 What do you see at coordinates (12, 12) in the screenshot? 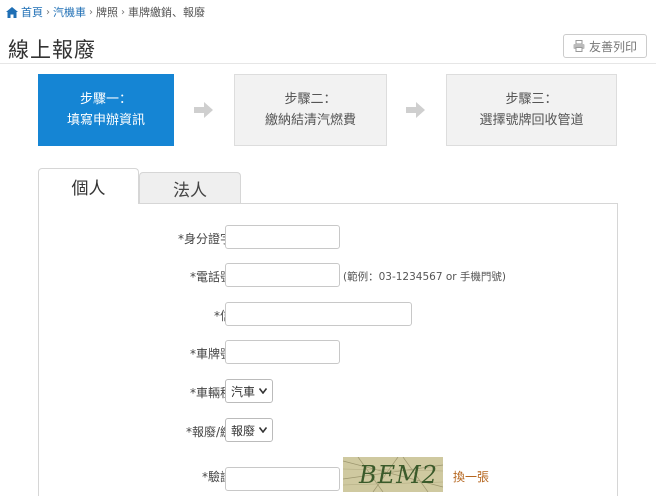
I see `home-icon` at bounding box center [12, 12].